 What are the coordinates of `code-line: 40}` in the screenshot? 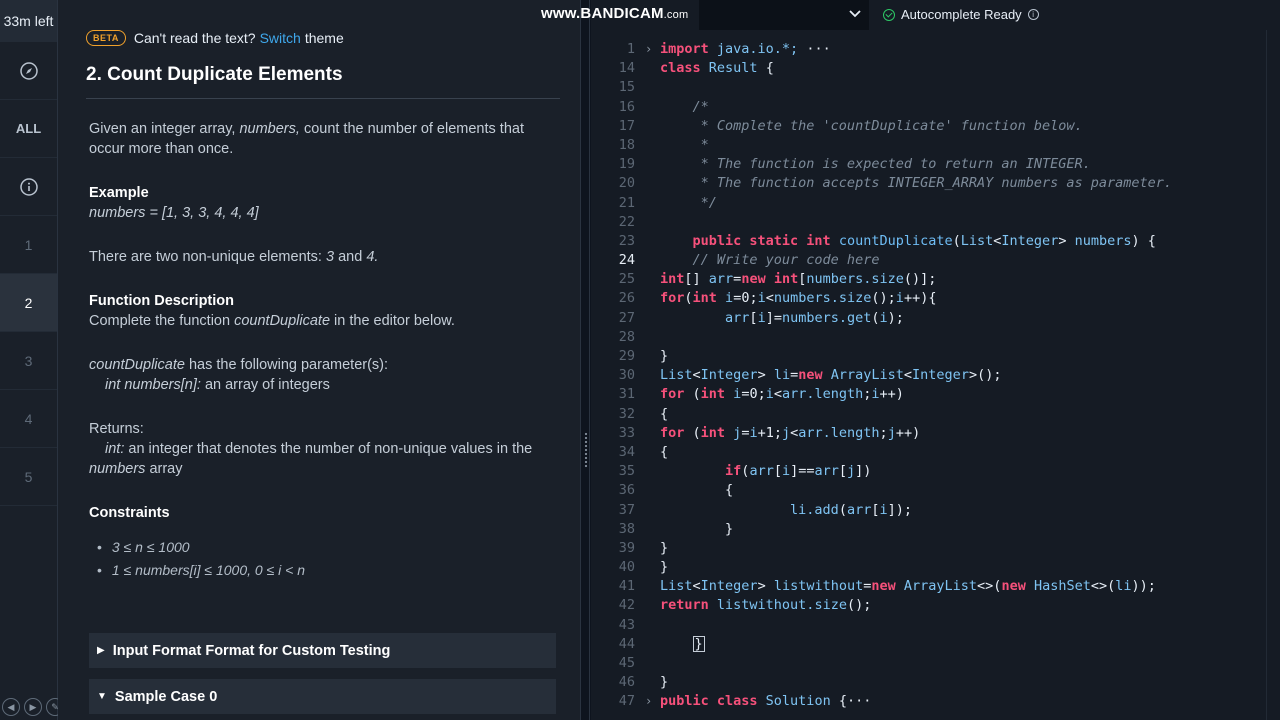 It's located at (886, 567).